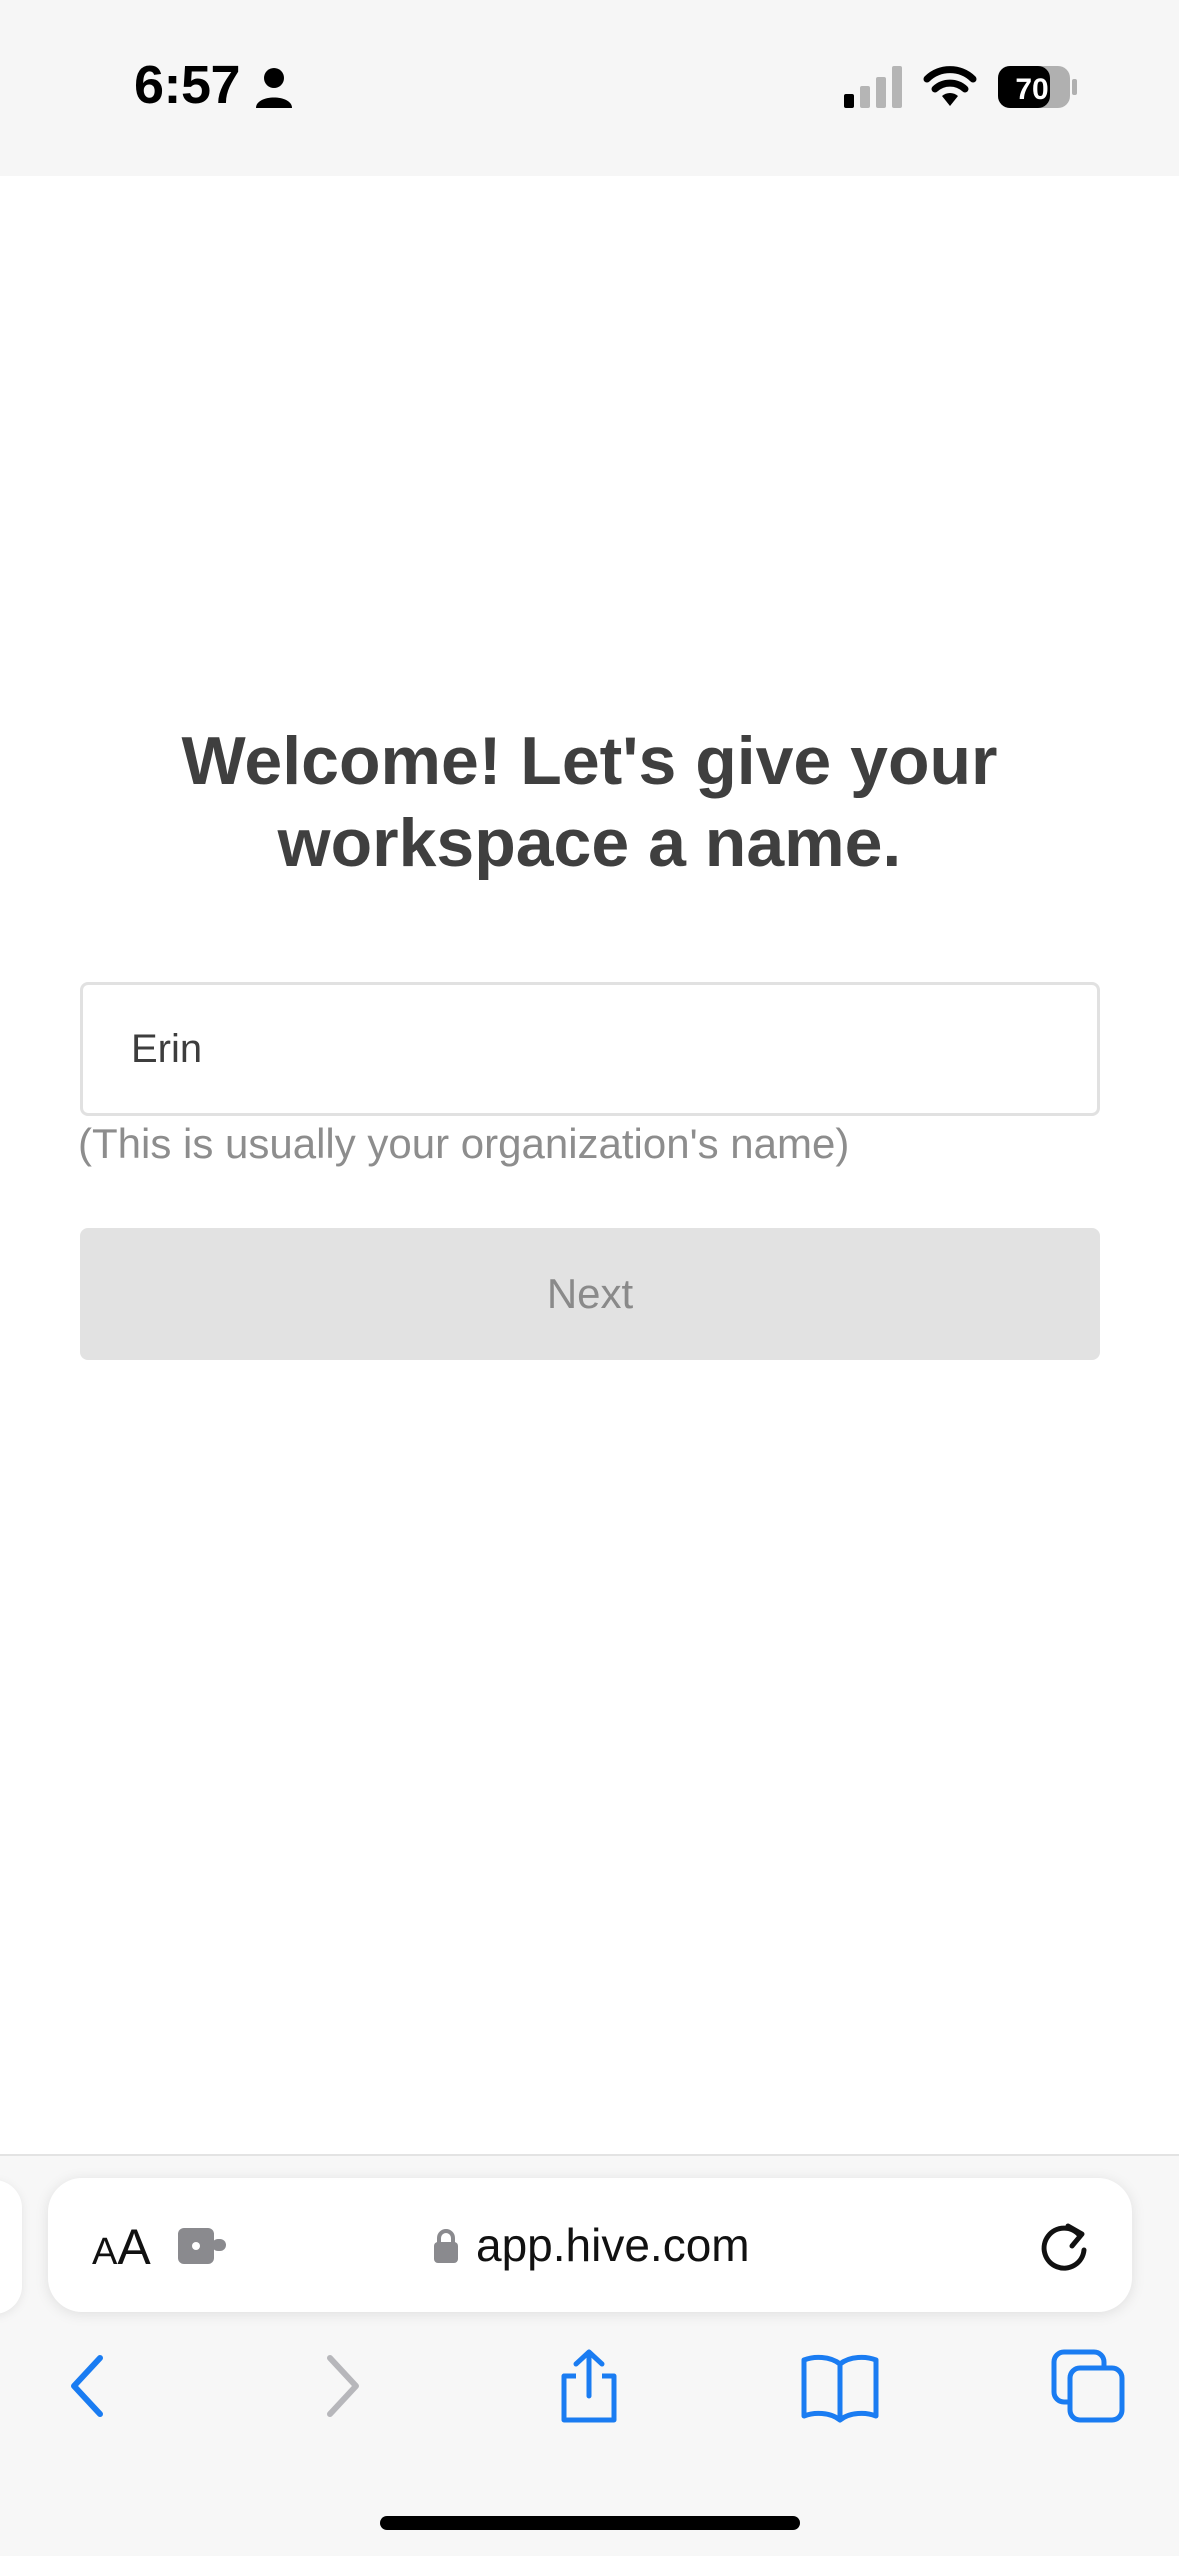  Describe the element at coordinates (589, 88) in the screenshot. I see `status-bar: 6:57 70` at that location.